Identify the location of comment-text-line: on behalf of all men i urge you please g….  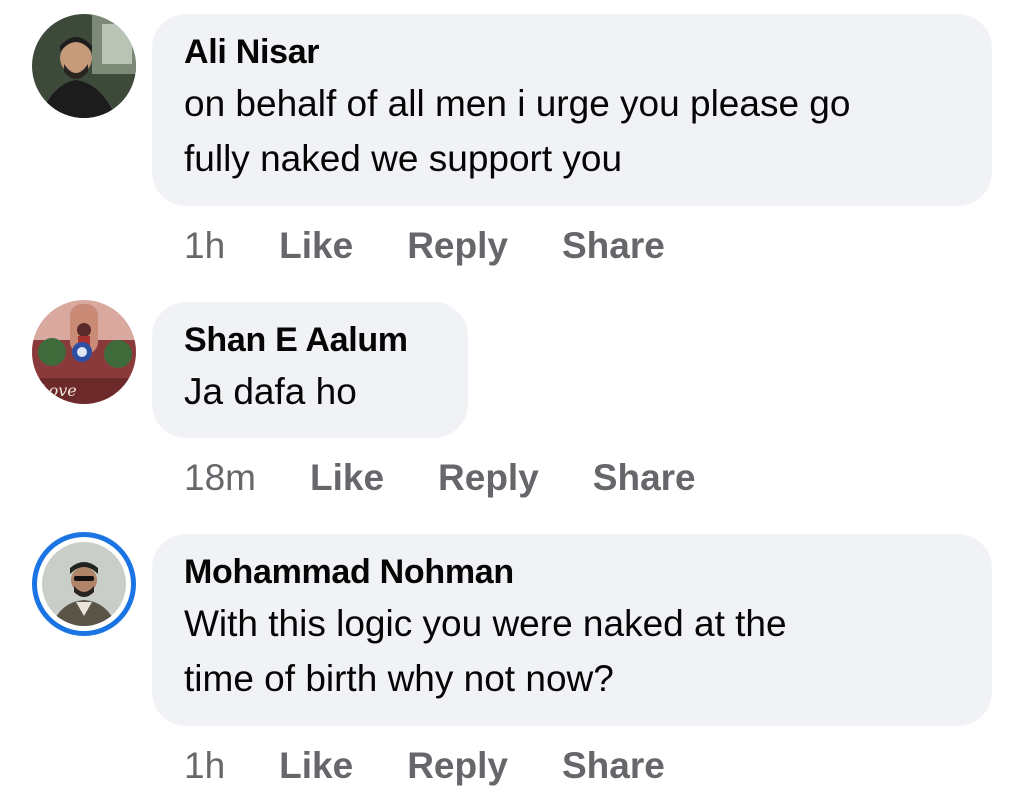
(517, 103).